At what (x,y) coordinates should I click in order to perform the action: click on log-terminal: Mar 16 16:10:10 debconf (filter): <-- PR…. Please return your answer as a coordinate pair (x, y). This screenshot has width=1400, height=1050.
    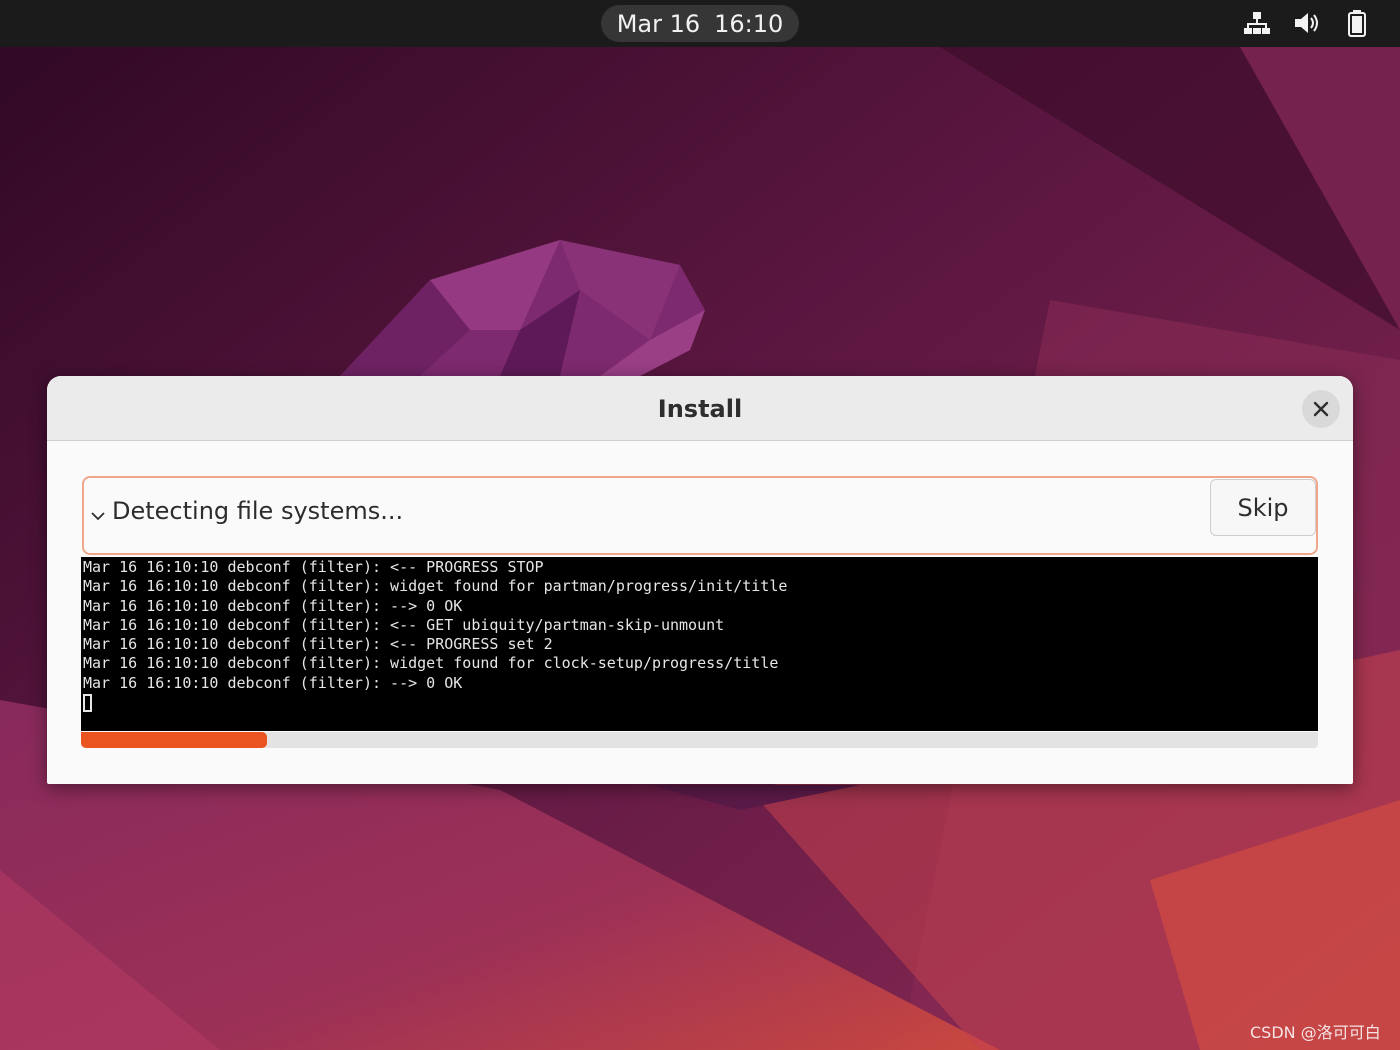
    Looking at the image, I should click on (699, 644).